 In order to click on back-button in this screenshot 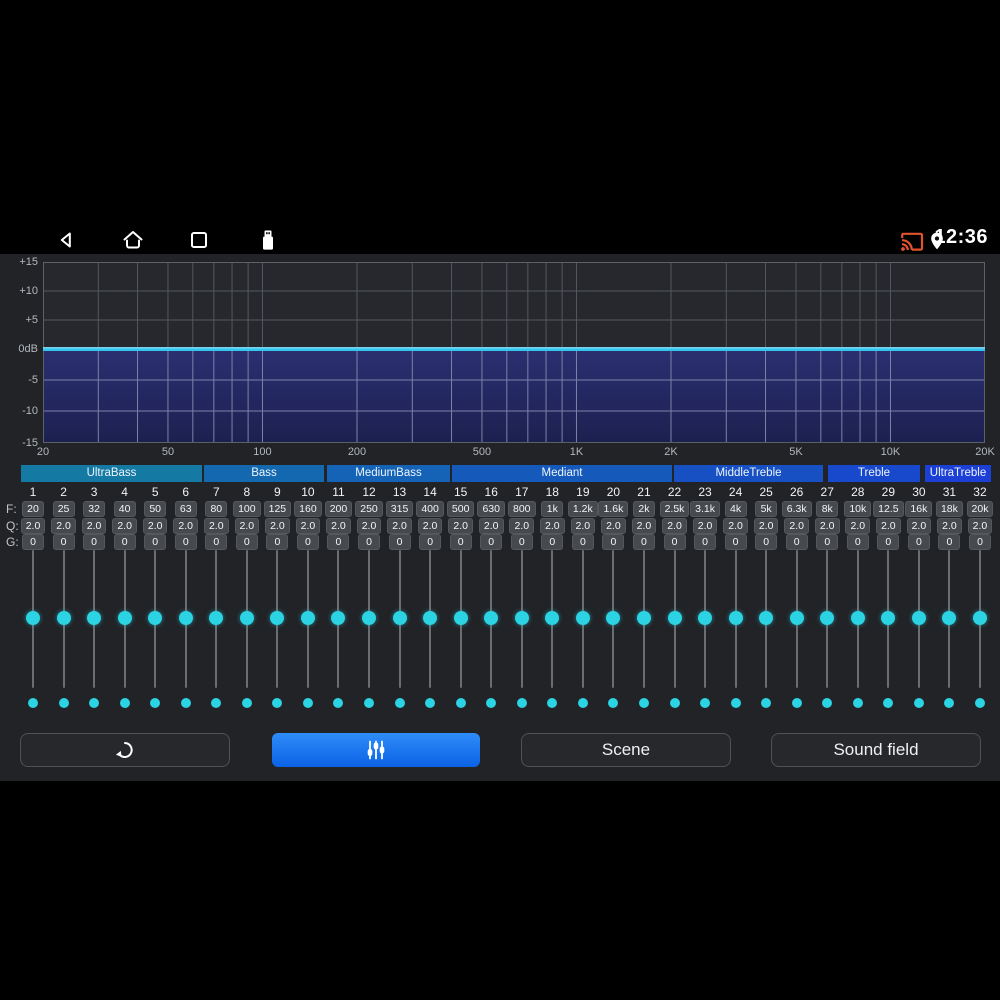, I will do `click(67, 240)`.